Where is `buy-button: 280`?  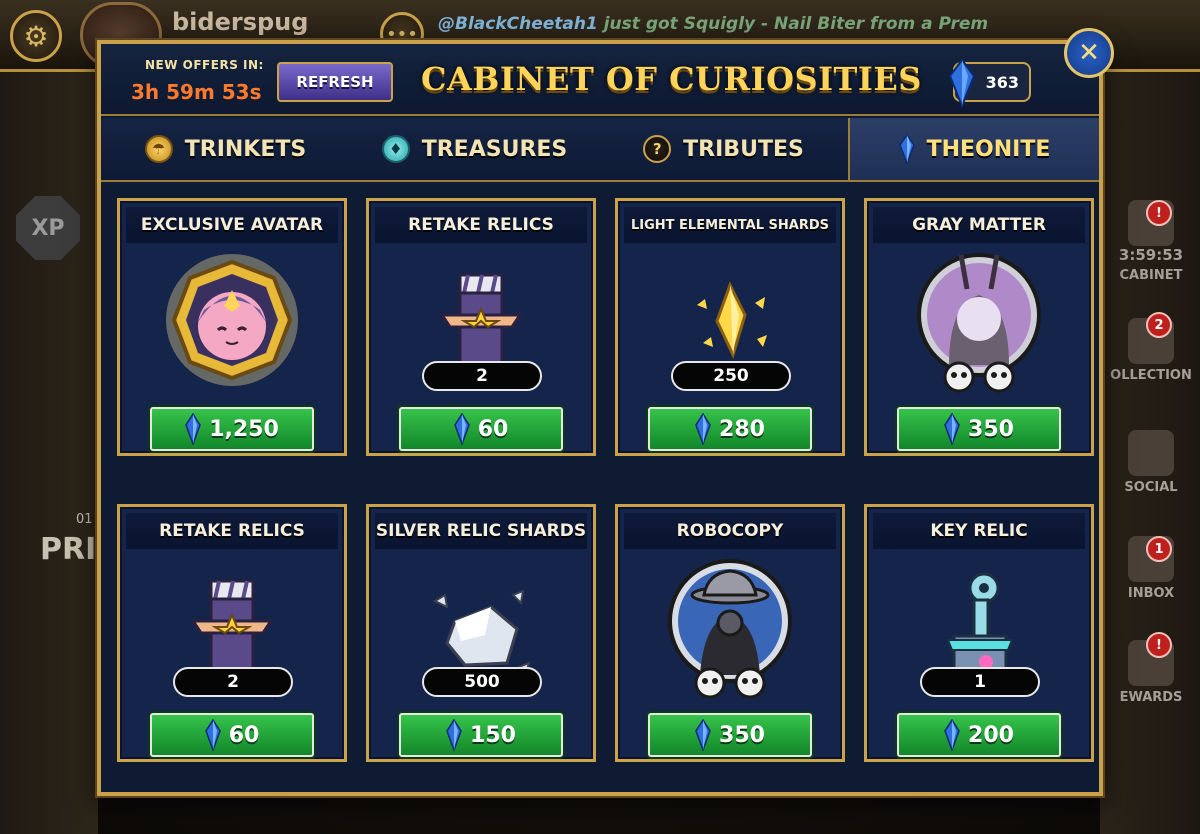
buy-button: 280 is located at coordinates (730, 429).